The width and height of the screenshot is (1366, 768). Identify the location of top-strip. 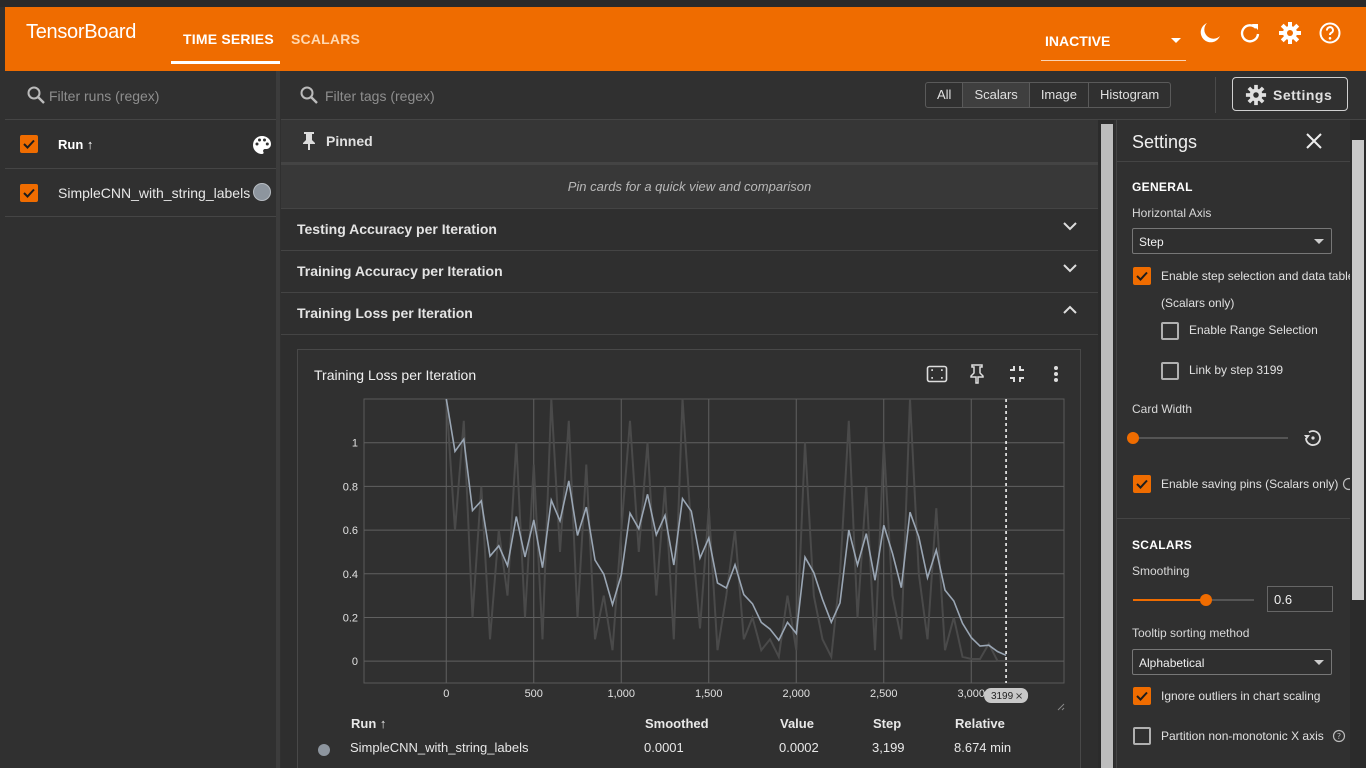
(683, 3).